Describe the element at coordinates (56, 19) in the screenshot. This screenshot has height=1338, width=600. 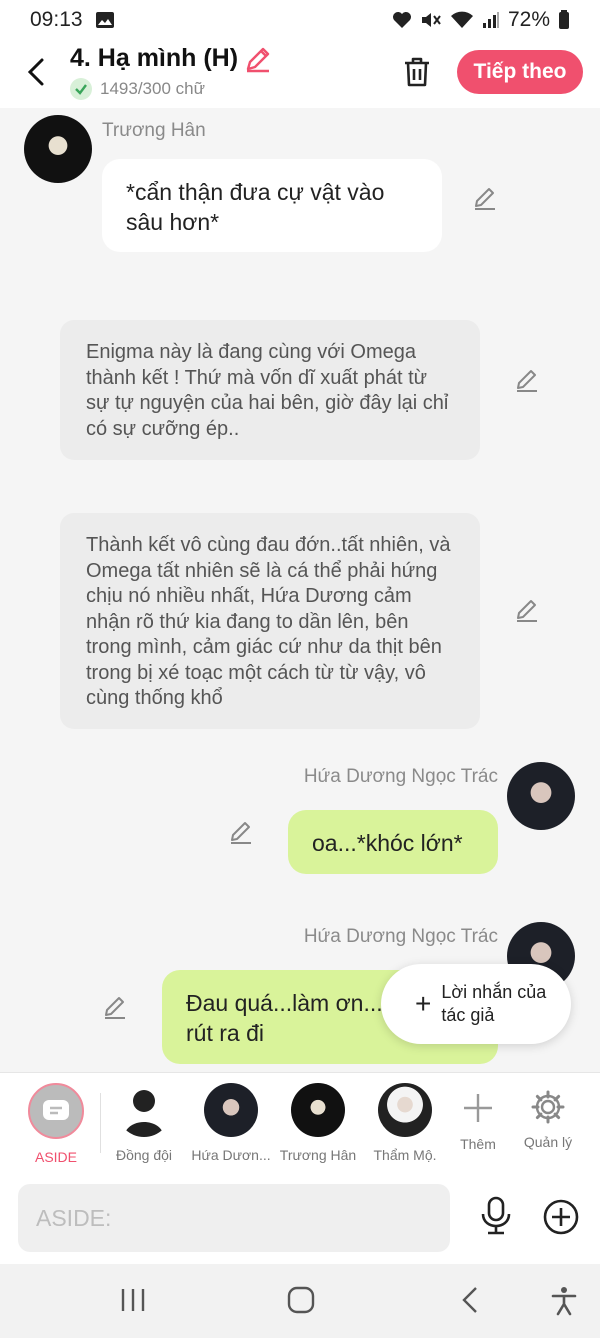
I see `status-time: 09:13` at that location.